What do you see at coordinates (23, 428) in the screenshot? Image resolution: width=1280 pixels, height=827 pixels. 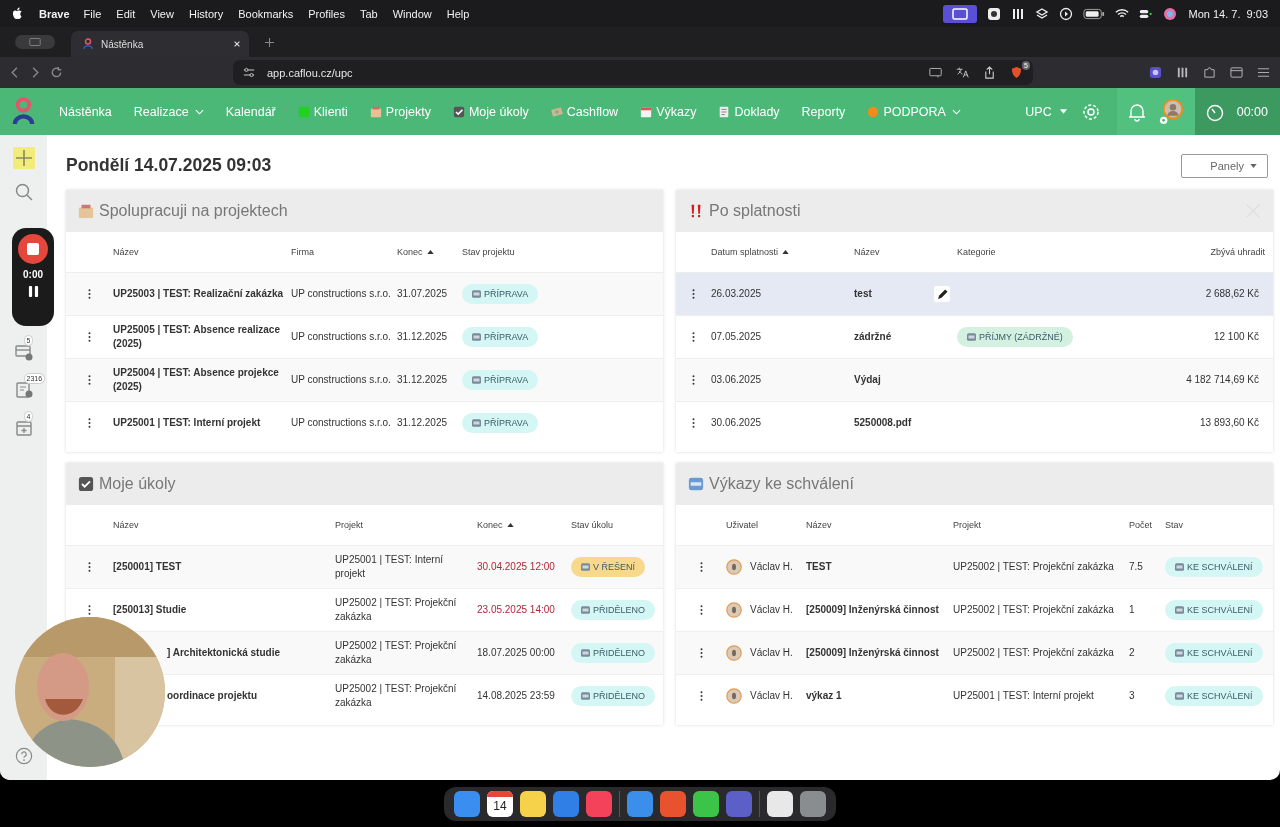 I see `calendar-add-icon` at bounding box center [23, 428].